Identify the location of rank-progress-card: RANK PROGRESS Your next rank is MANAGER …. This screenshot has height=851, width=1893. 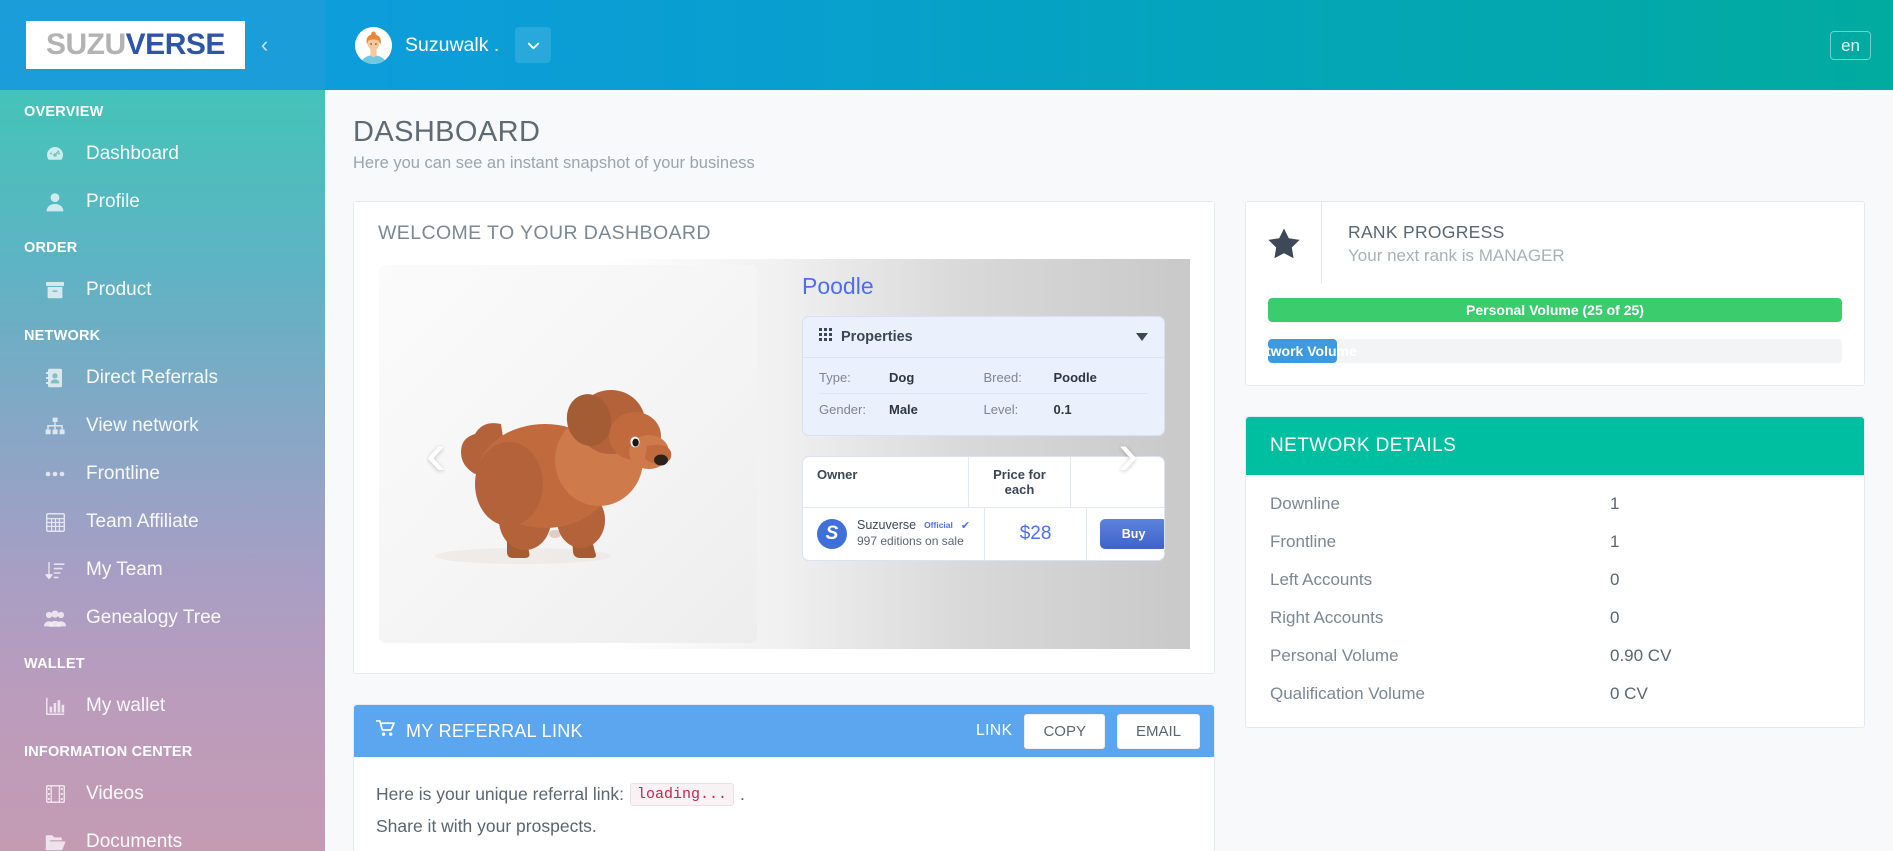
(1555, 293).